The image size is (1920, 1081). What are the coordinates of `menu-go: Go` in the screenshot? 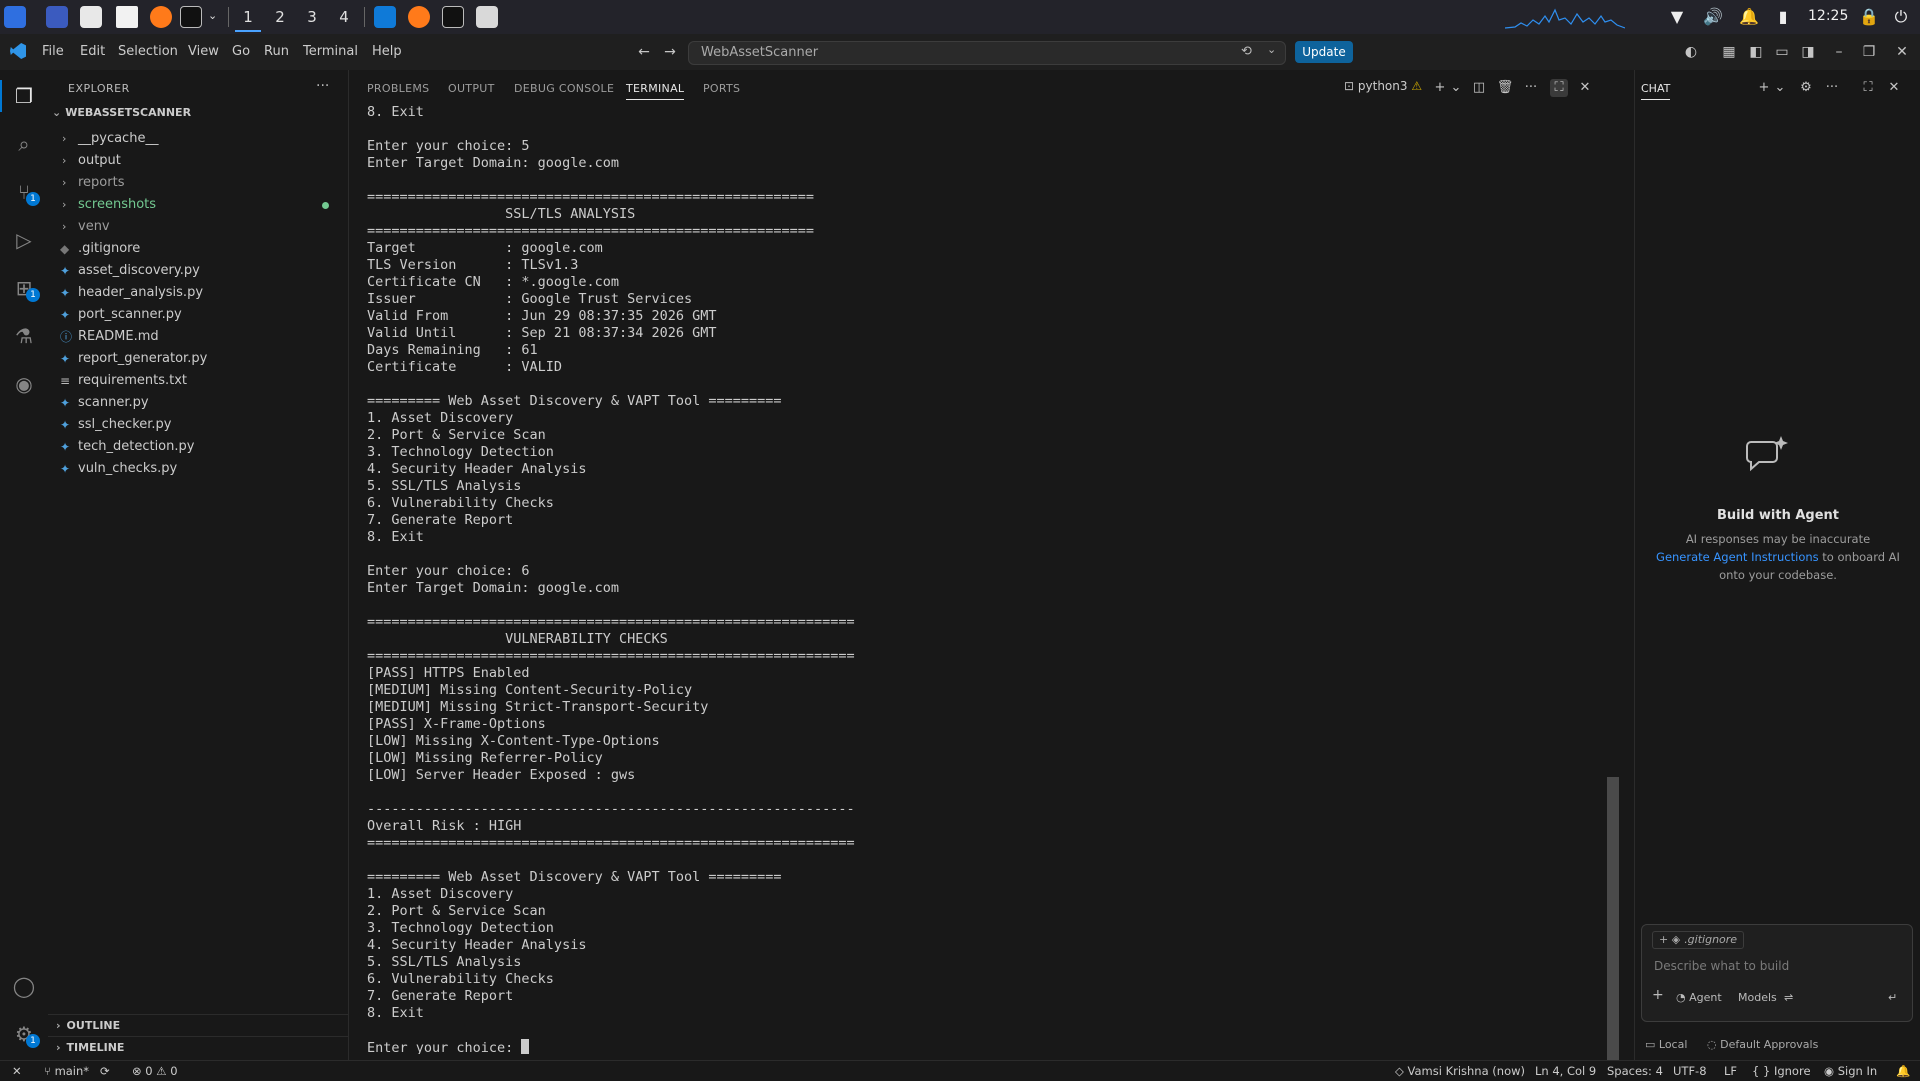 It's located at (241, 51).